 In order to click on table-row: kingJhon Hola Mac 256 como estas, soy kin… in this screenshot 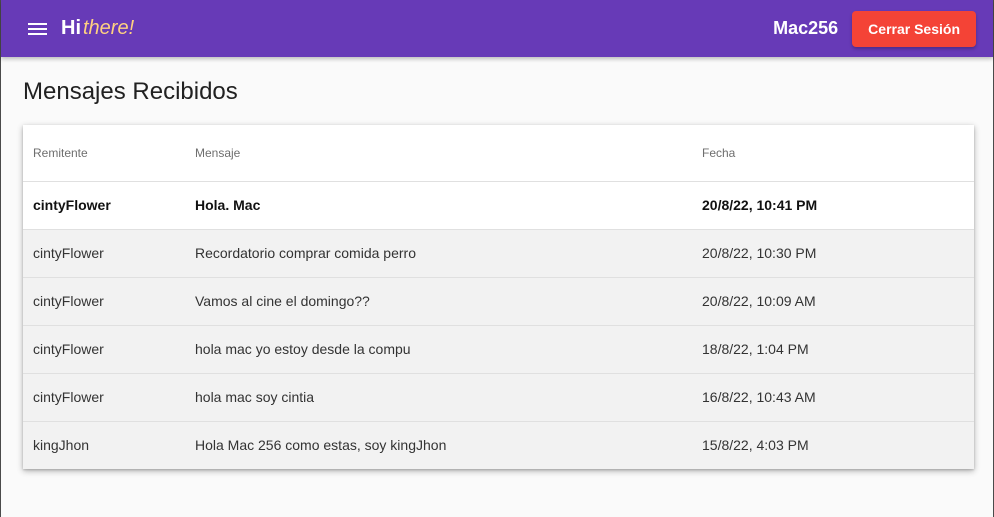, I will do `click(498, 445)`.